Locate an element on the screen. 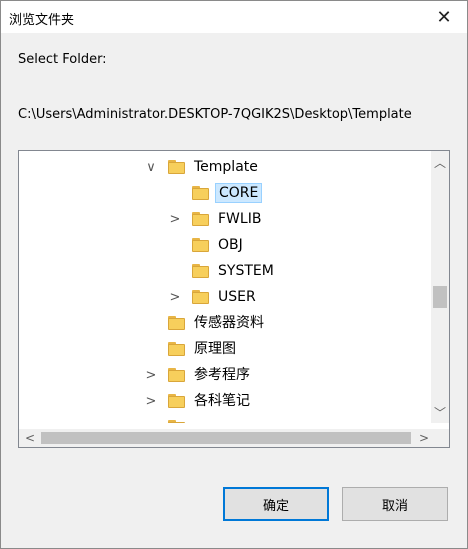 This screenshot has height=549, width=468. tree-item: 传感器资料 is located at coordinates (205, 323).